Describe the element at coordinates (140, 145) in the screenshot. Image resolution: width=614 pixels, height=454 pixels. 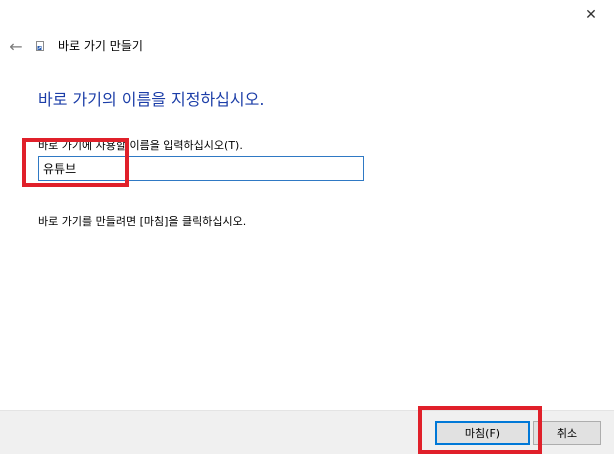
I see `name-prompt-label: 바로 가기에 사용할 이름을 입력하십시오(T).` at that location.